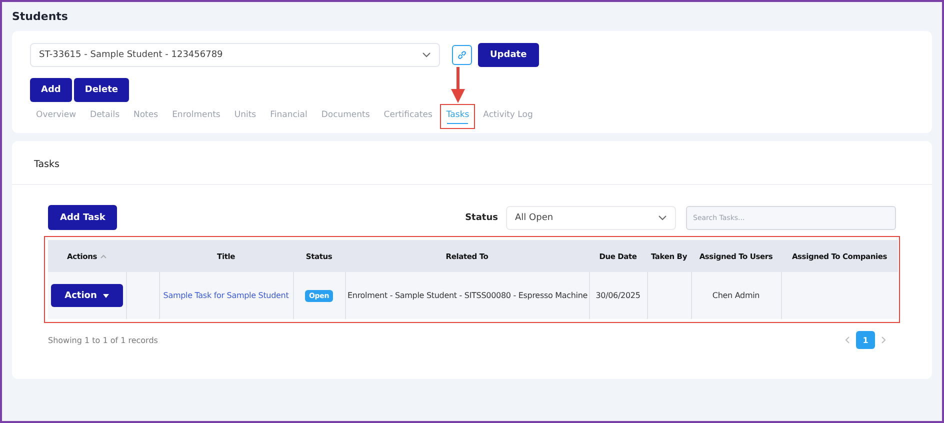 Image resolution: width=944 pixels, height=423 pixels. Describe the element at coordinates (289, 116) in the screenshot. I see `tab: Financial` at that location.